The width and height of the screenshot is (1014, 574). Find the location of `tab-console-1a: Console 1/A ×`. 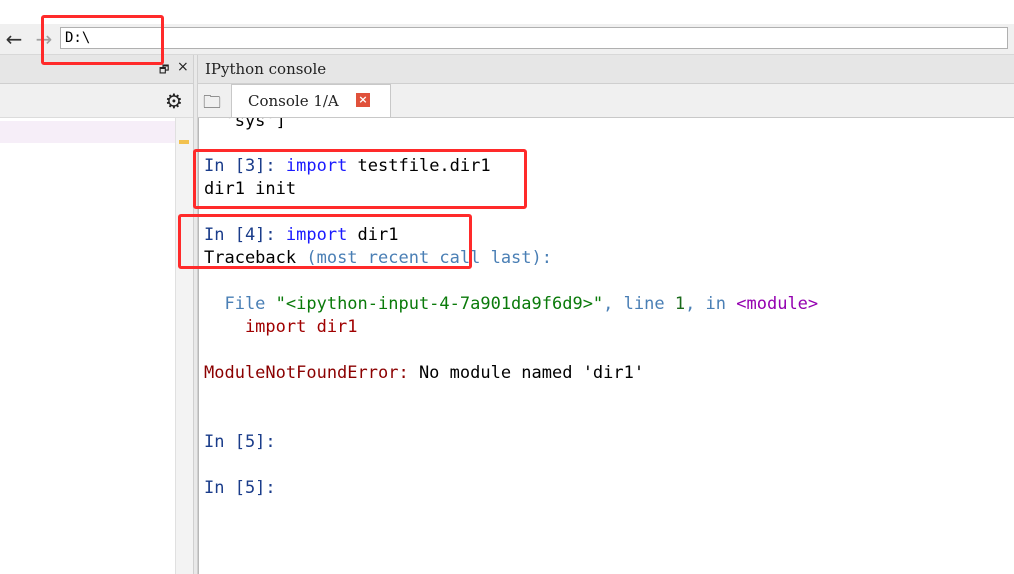

tab-console-1a: Console 1/A × is located at coordinates (311, 100).